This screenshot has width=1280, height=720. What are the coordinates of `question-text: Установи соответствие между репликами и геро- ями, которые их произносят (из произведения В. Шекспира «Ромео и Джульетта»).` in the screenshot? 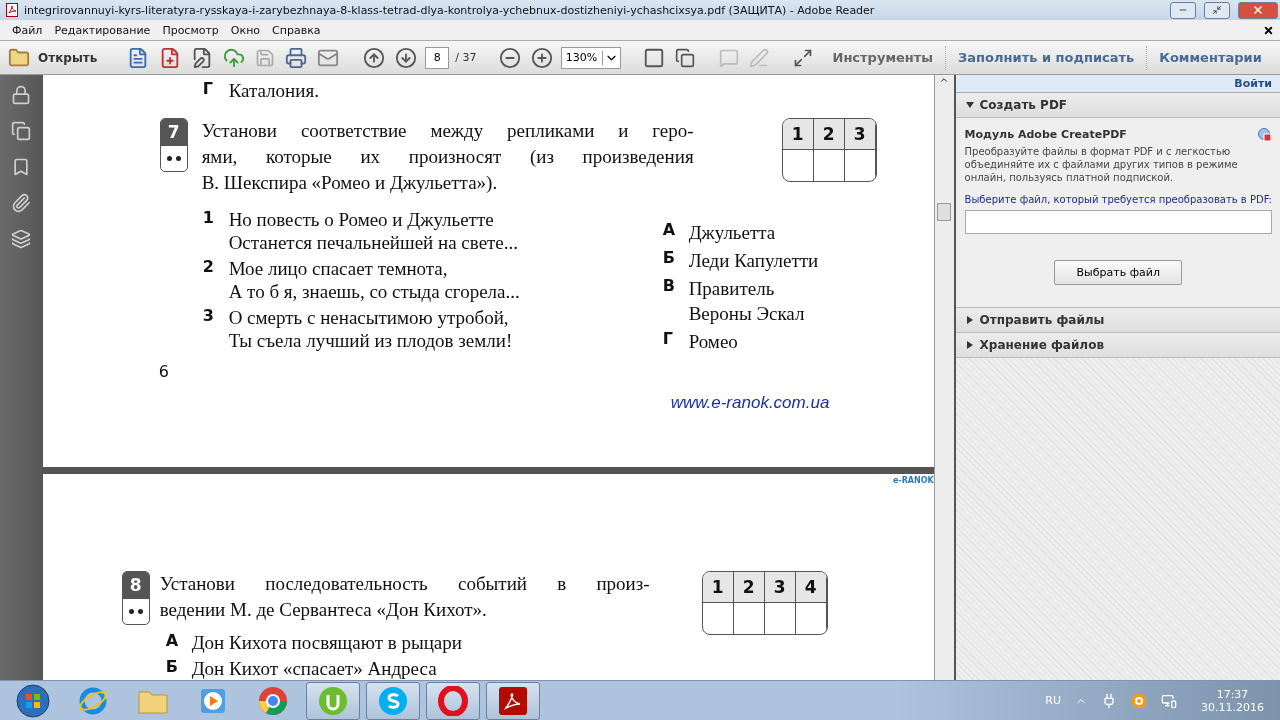 It's located at (447, 157).